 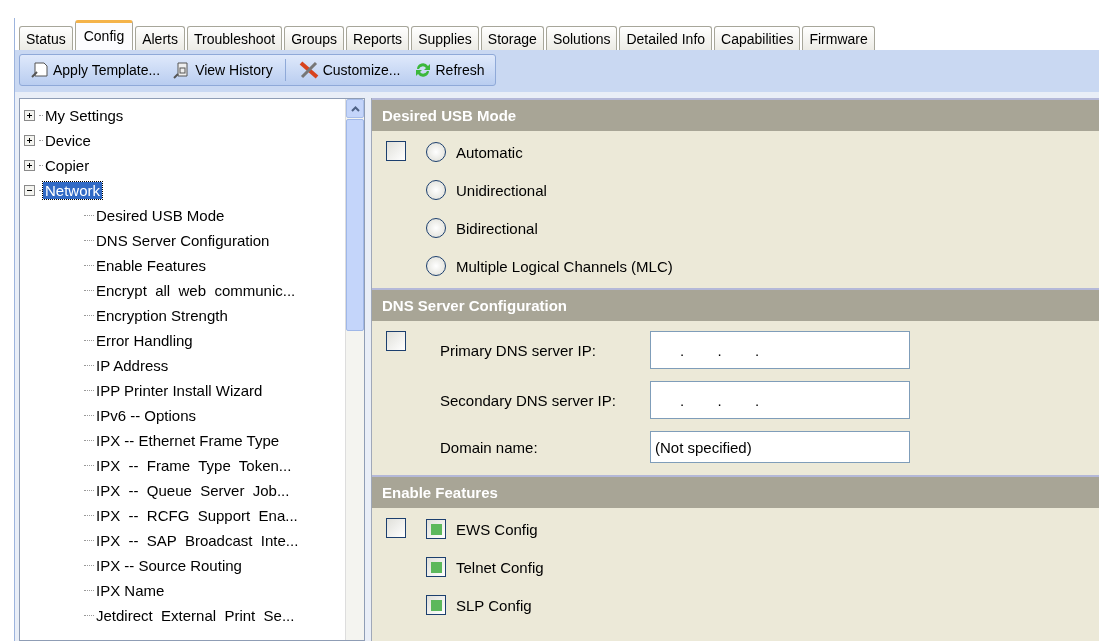 I want to click on tree-item: DNS Server Configuration, so click(x=183, y=240).